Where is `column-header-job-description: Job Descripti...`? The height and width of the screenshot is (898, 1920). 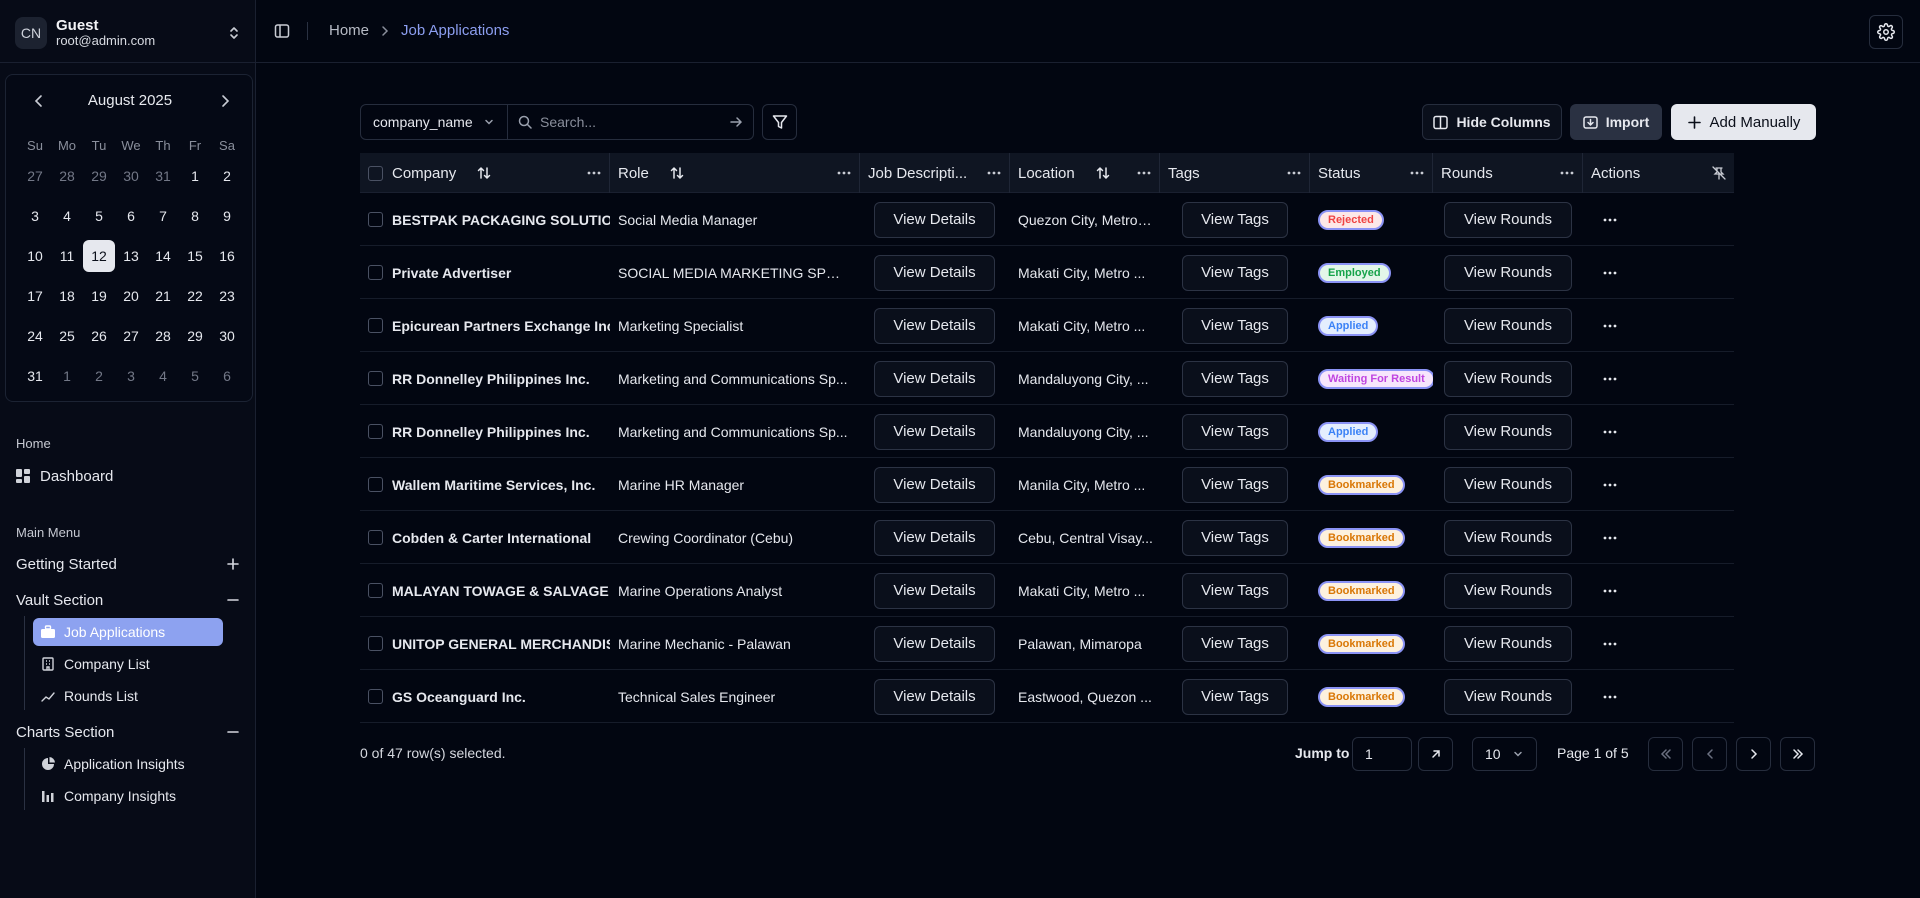
column-header-job-description: Job Descripti... is located at coordinates (935, 173).